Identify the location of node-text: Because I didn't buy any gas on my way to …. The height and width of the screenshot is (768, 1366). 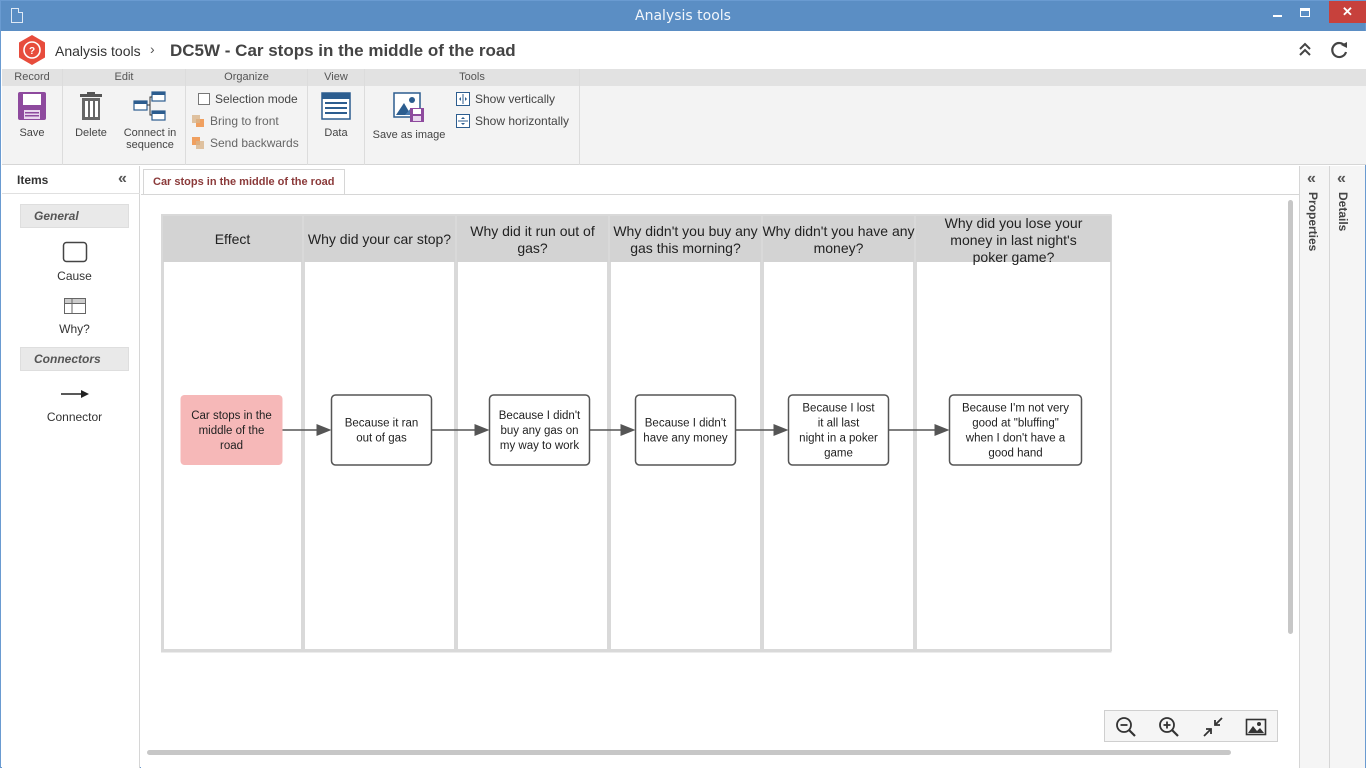
(540, 431).